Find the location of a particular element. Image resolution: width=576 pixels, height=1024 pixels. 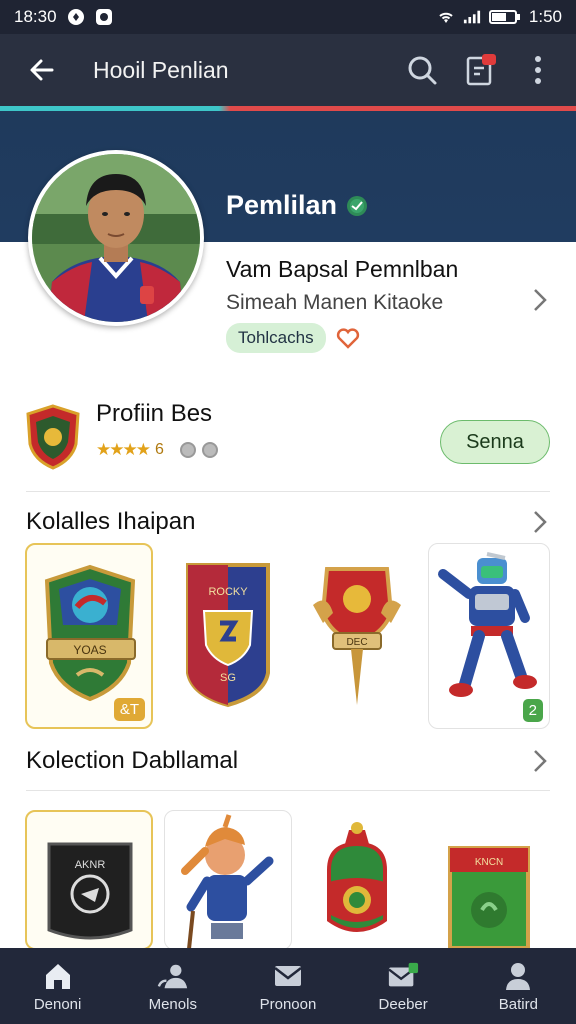

svg-text: KNCN is located at coordinates (489, 862).